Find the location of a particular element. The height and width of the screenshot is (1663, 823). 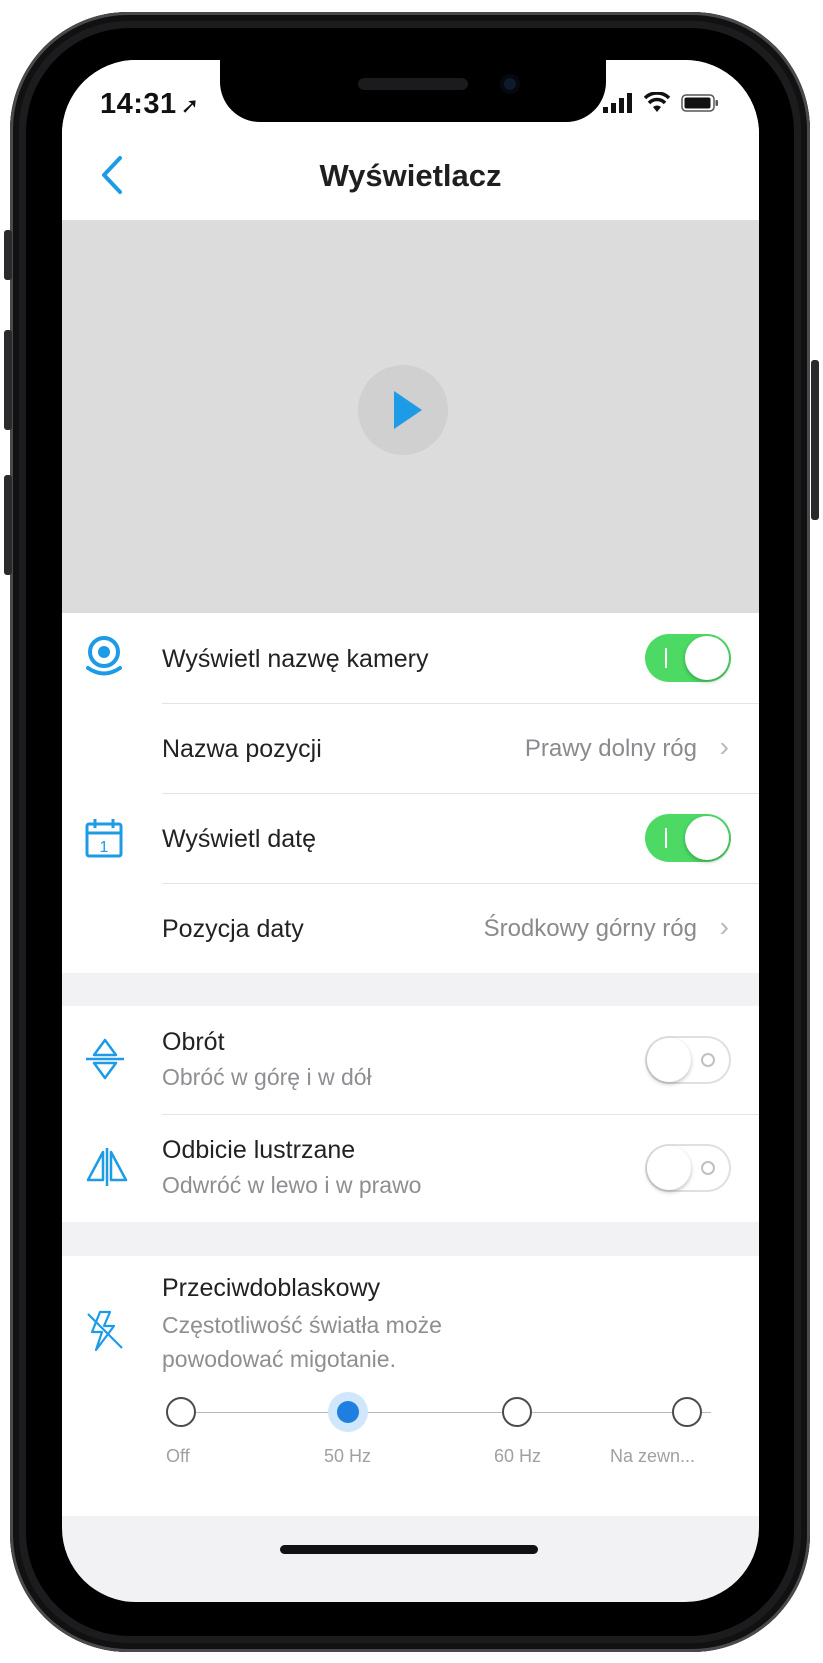

mirror-label: Odbicie lustrzane is located at coordinates (259, 1150).